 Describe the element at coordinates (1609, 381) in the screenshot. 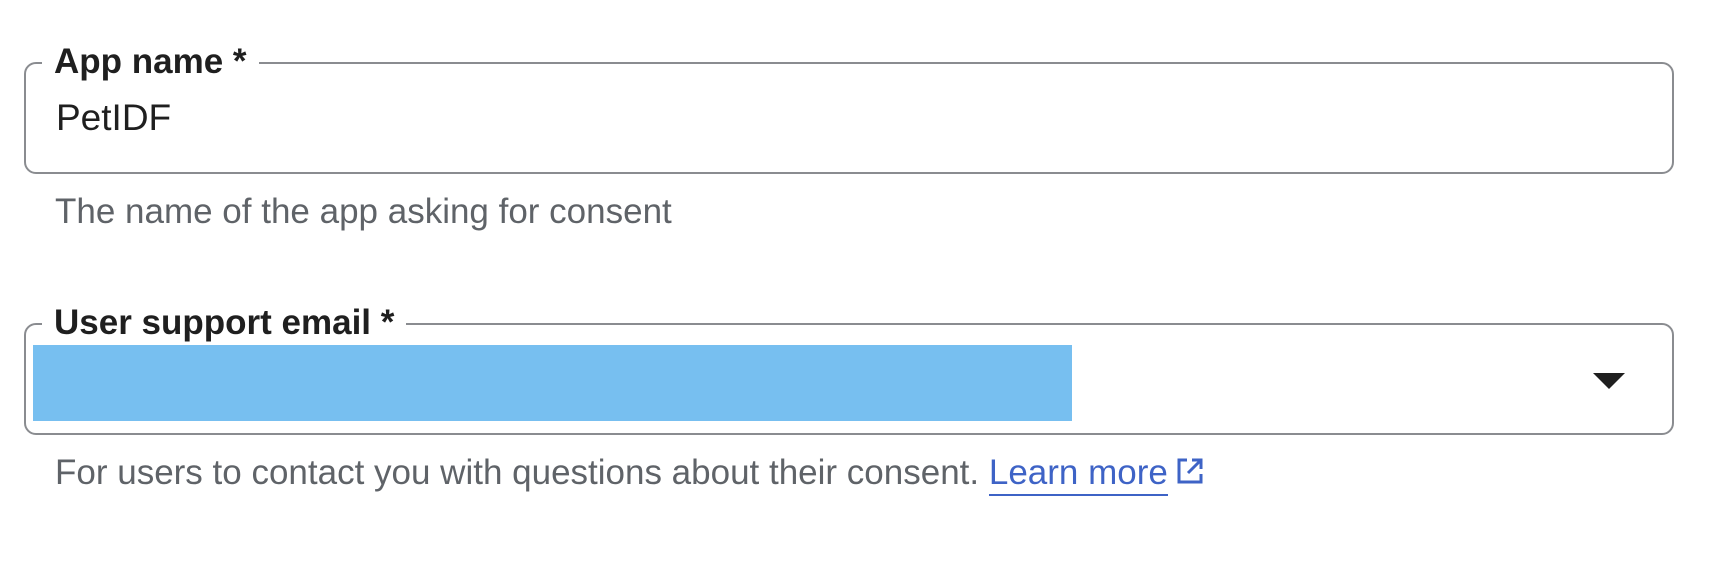

I see `dropdown-arrow-icon` at that location.